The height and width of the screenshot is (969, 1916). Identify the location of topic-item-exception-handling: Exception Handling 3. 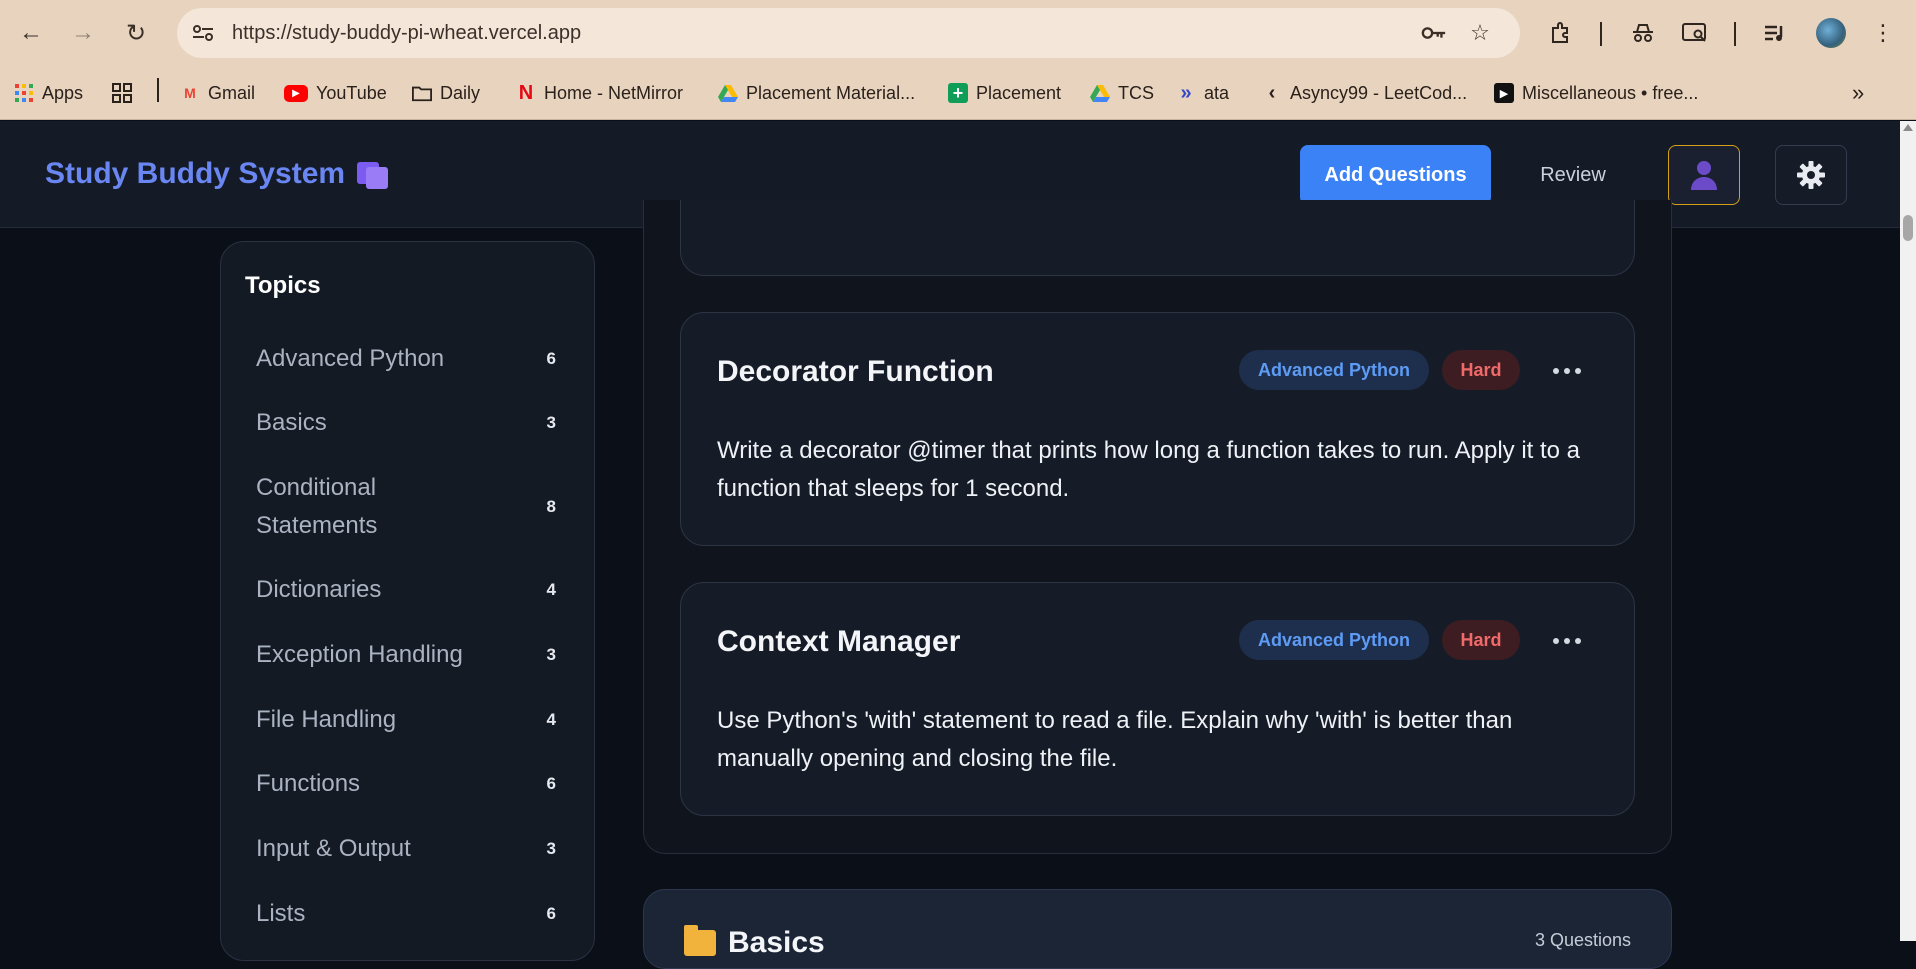
(406, 655).